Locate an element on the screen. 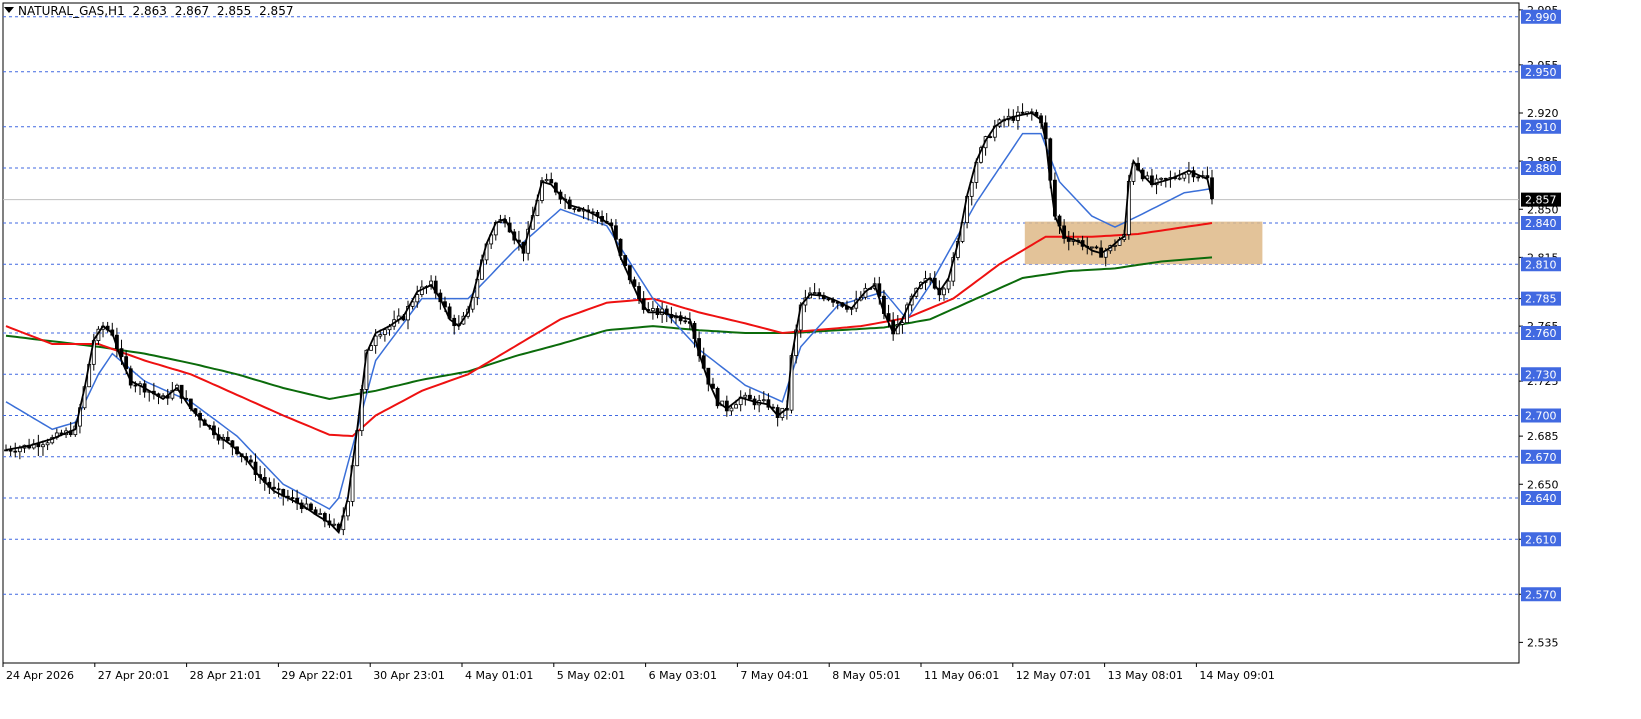 The width and height of the screenshot is (1641, 719). x-tick-label: 4 May 01:01 is located at coordinates (499, 675).